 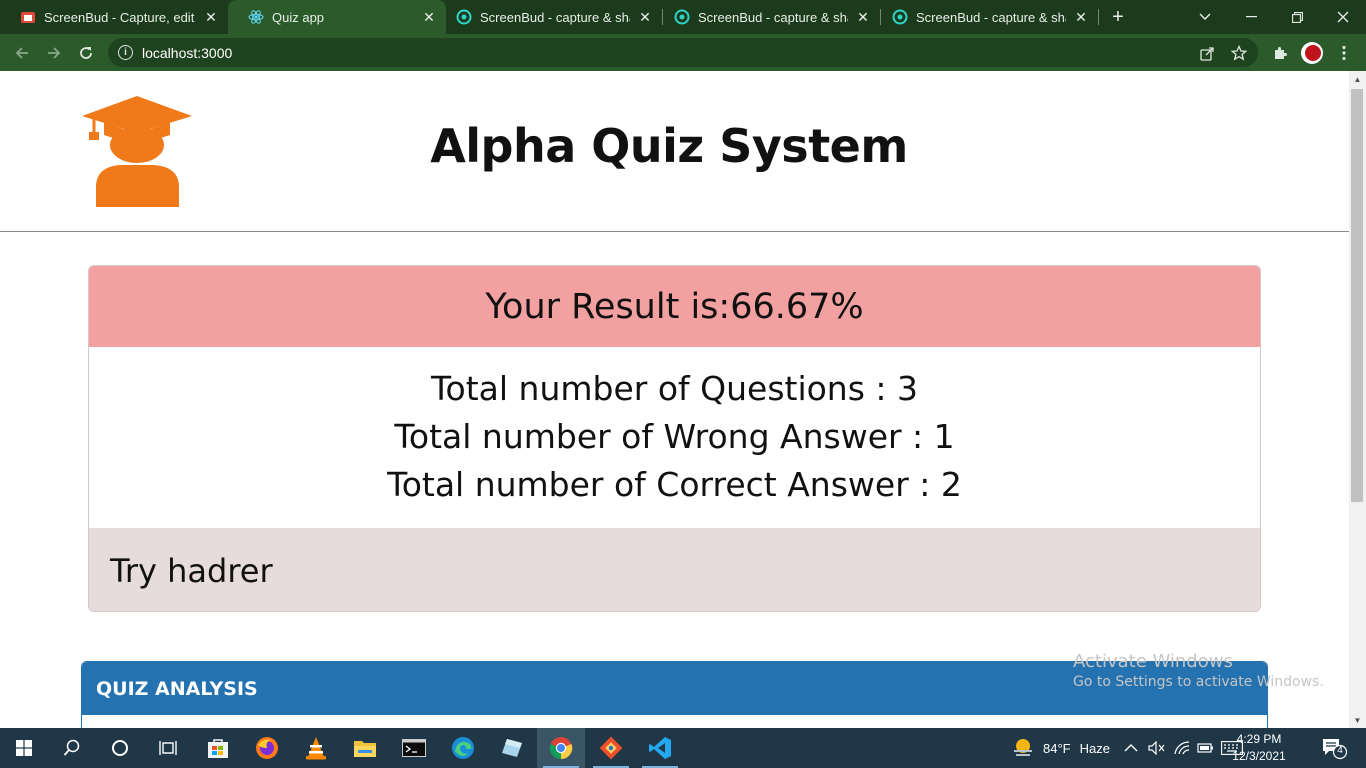 What do you see at coordinates (1334, 748) in the screenshot?
I see `notification-center-icon: 4` at bounding box center [1334, 748].